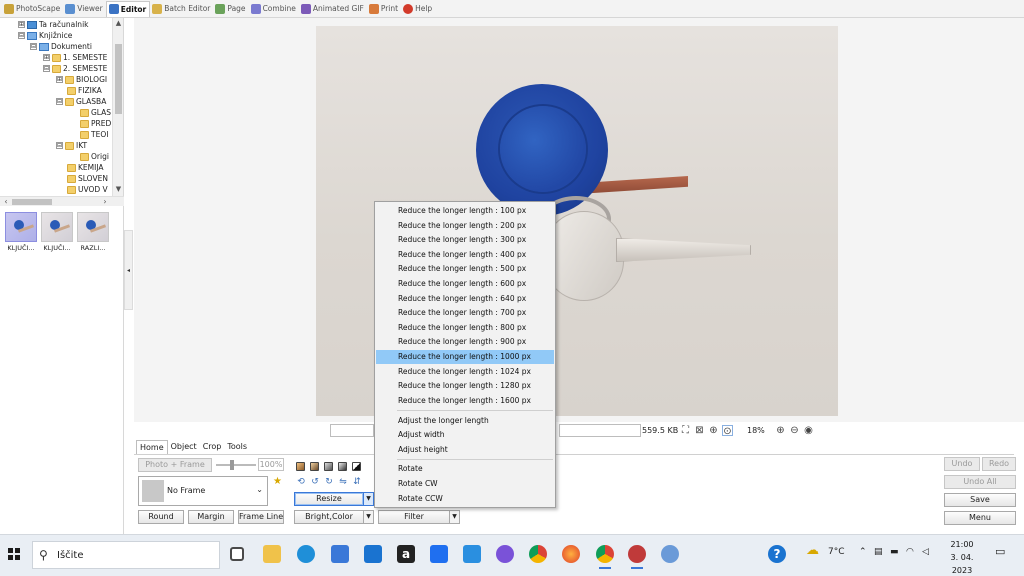 This screenshot has height=576, width=1024. Describe the element at coordinates (184, 447) in the screenshot. I see `tab-object: Object` at that location.